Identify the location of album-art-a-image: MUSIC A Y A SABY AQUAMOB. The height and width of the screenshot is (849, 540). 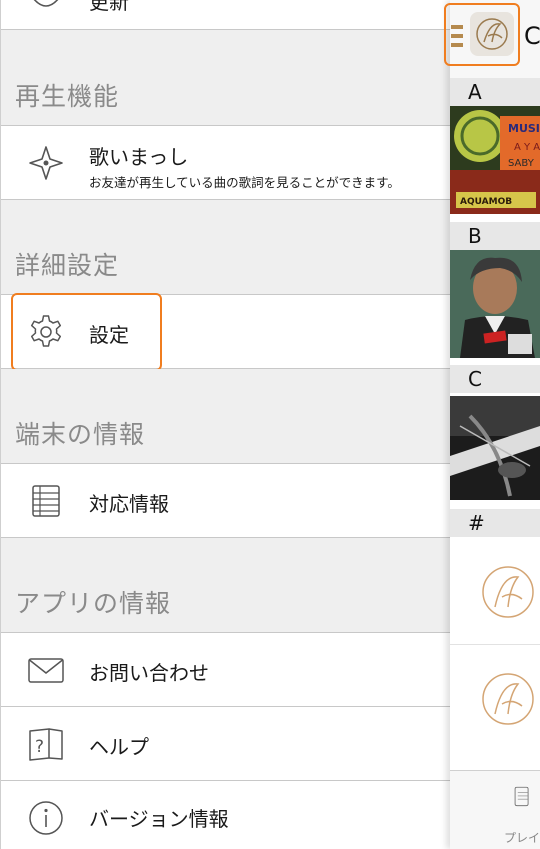
(495, 160).